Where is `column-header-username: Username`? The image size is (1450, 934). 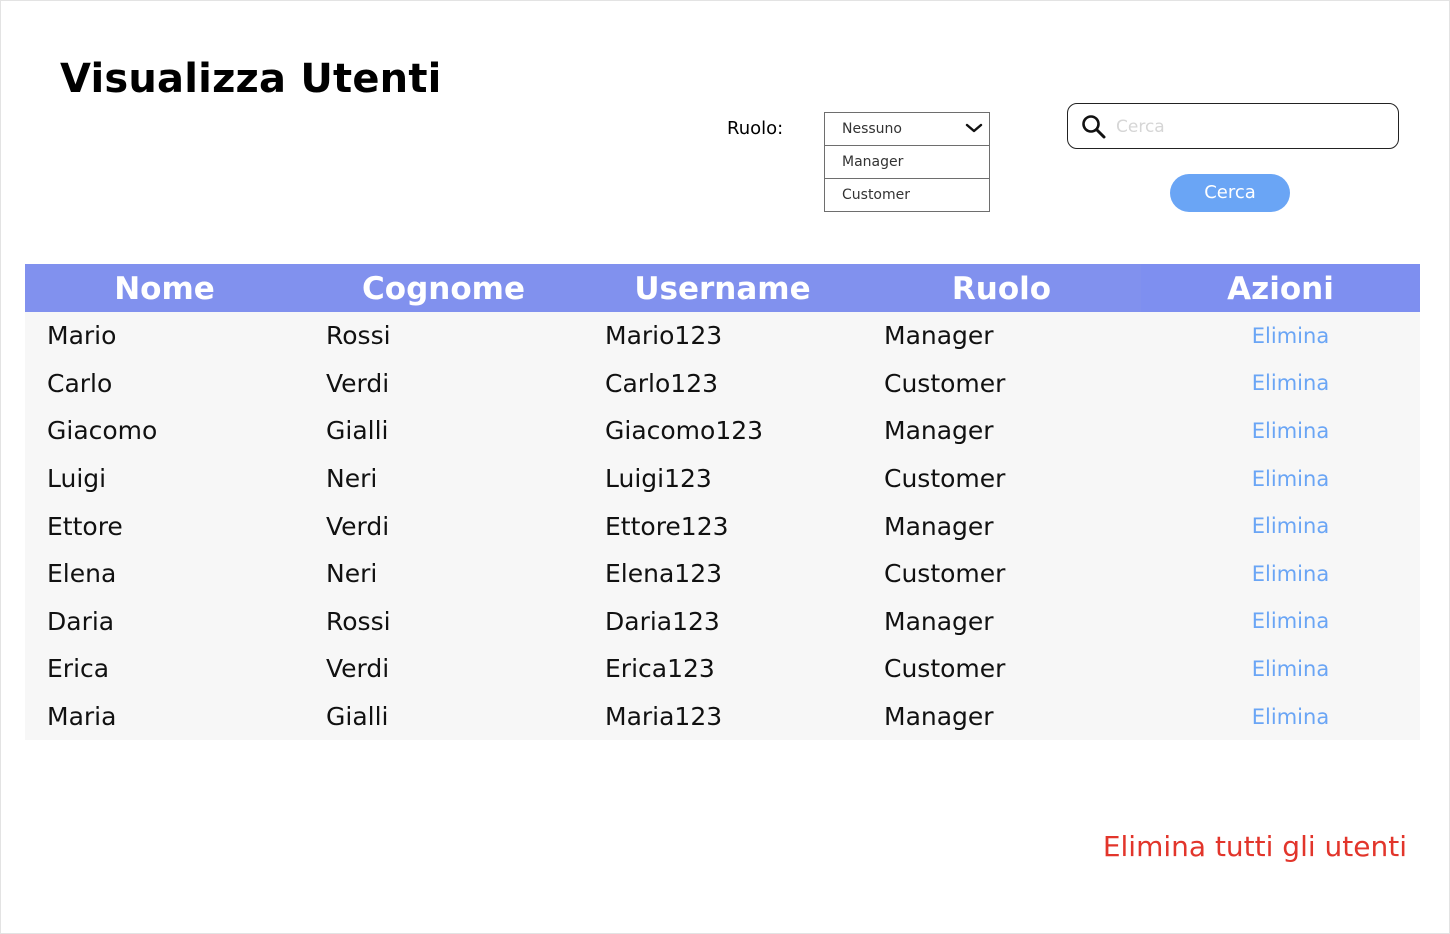
column-header-username: Username is located at coordinates (722, 289).